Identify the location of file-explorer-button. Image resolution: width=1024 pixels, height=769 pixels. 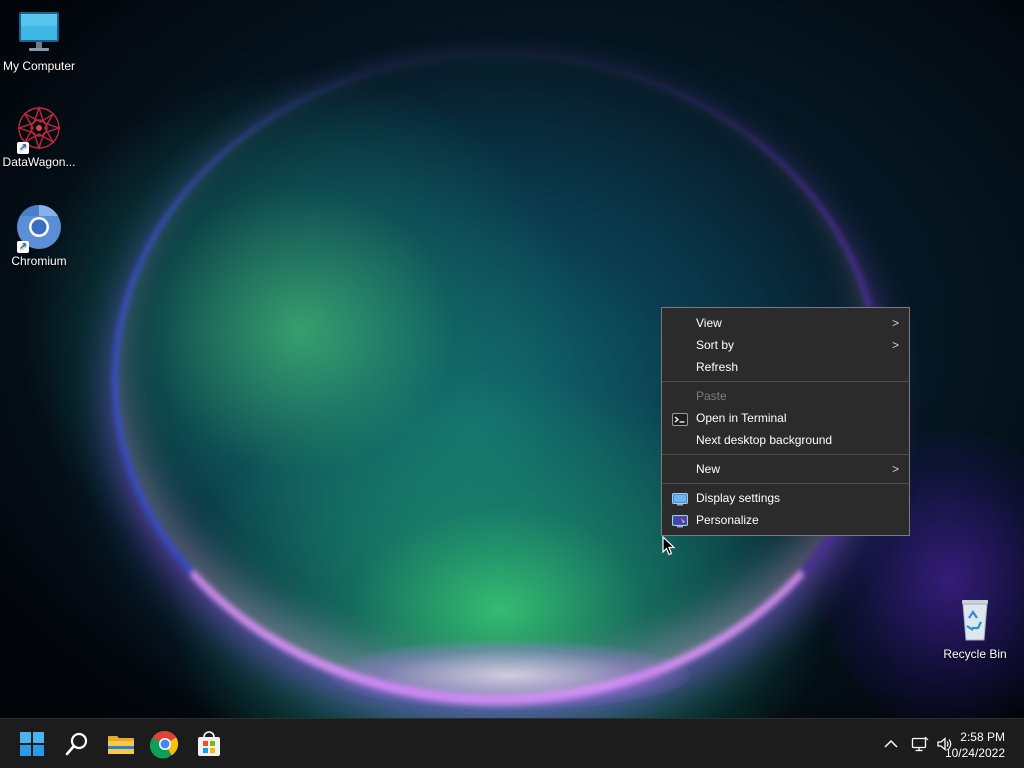
(121, 744).